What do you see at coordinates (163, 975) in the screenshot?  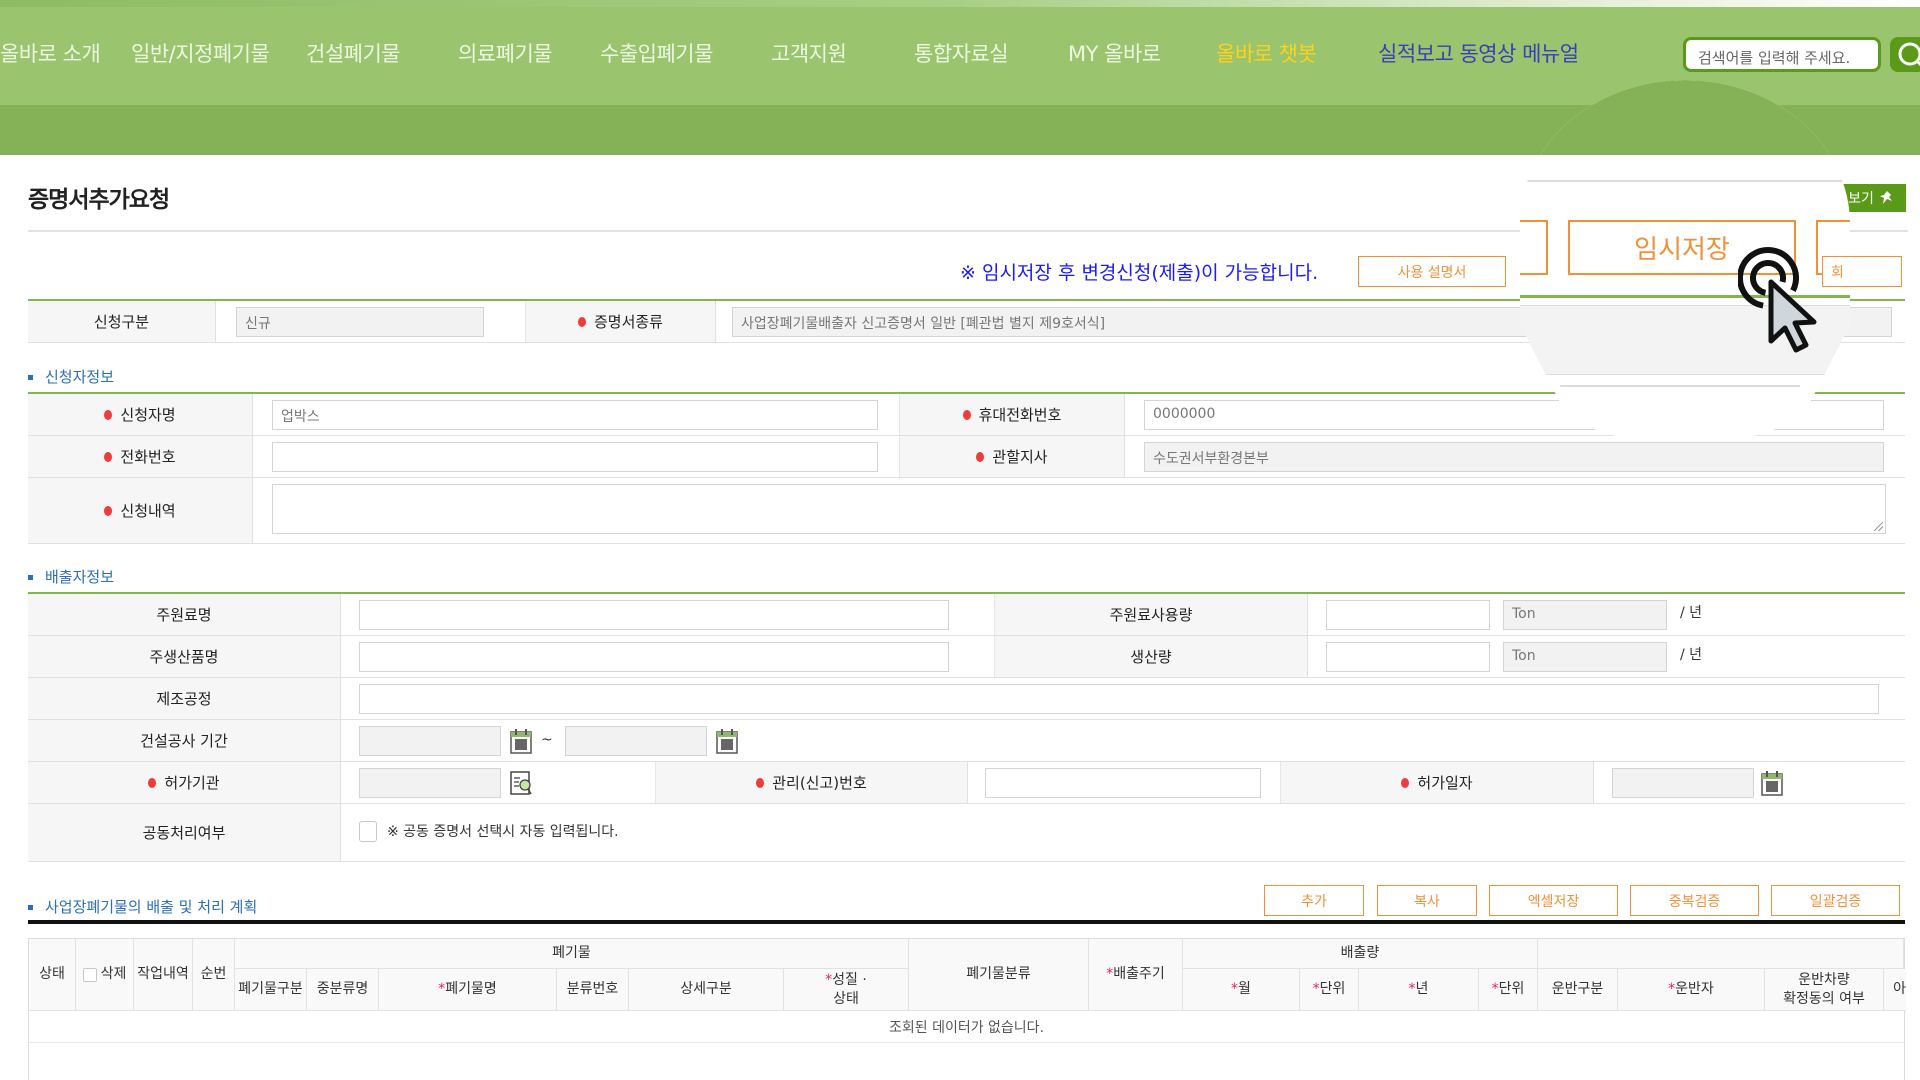 I see `col-work: 작업내역` at bounding box center [163, 975].